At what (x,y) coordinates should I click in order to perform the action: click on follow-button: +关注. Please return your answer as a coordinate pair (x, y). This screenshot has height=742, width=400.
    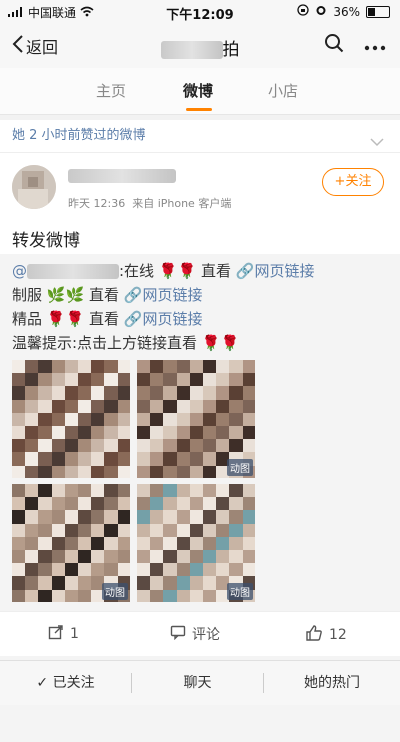
    Looking at the image, I should click on (353, 182).